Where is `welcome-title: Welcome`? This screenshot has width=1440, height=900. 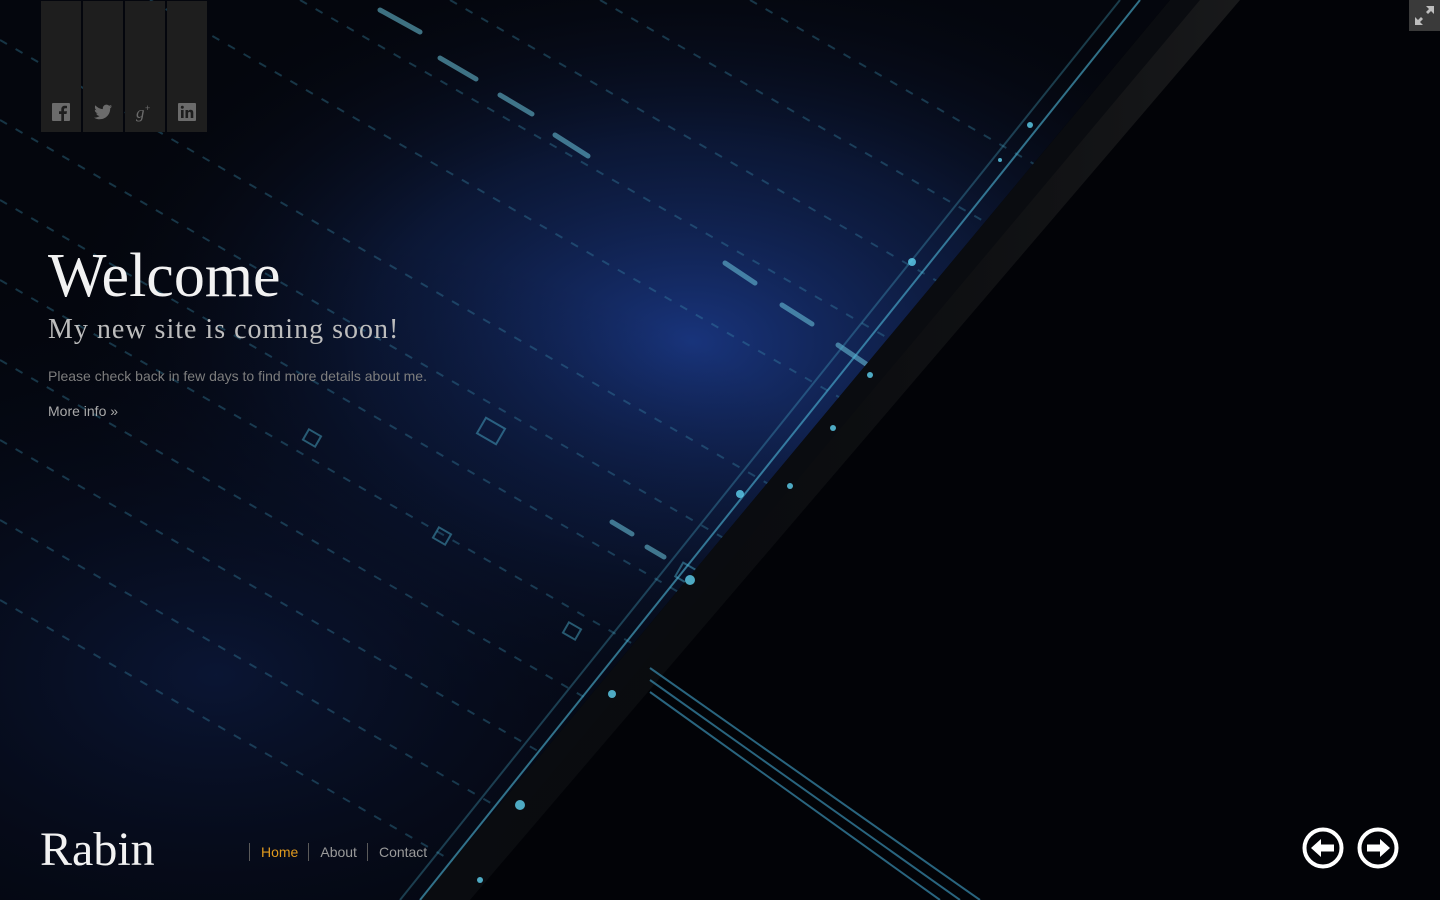 welcome-title: Welcome is located at coordinates (164, 276).